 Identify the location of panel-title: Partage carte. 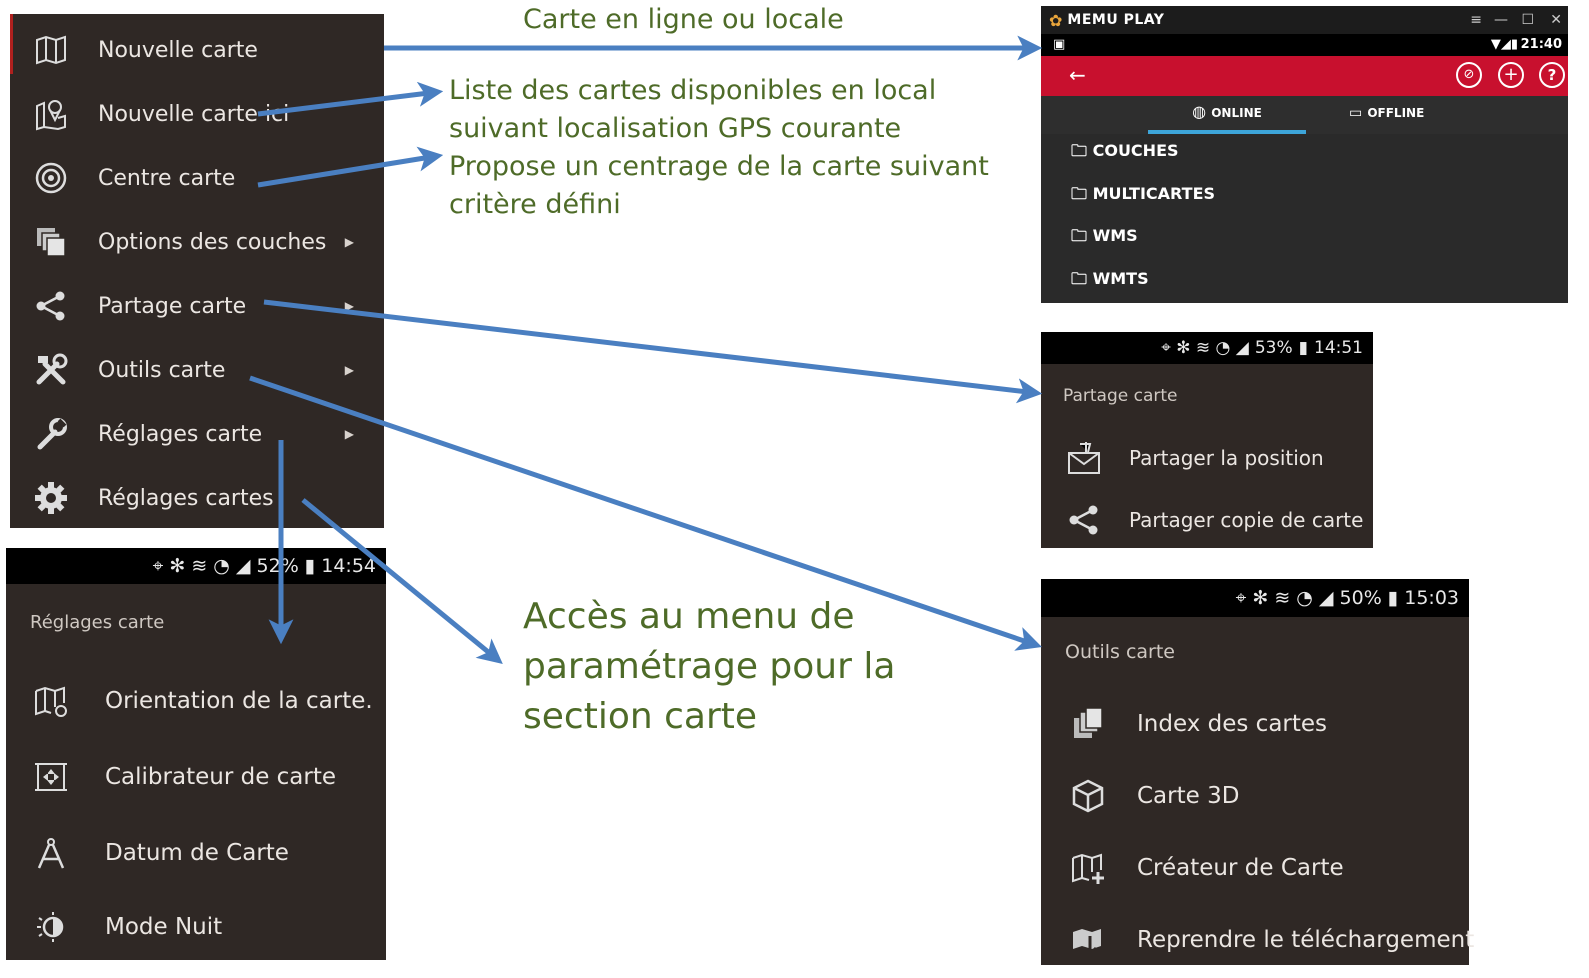
(1120, 396).